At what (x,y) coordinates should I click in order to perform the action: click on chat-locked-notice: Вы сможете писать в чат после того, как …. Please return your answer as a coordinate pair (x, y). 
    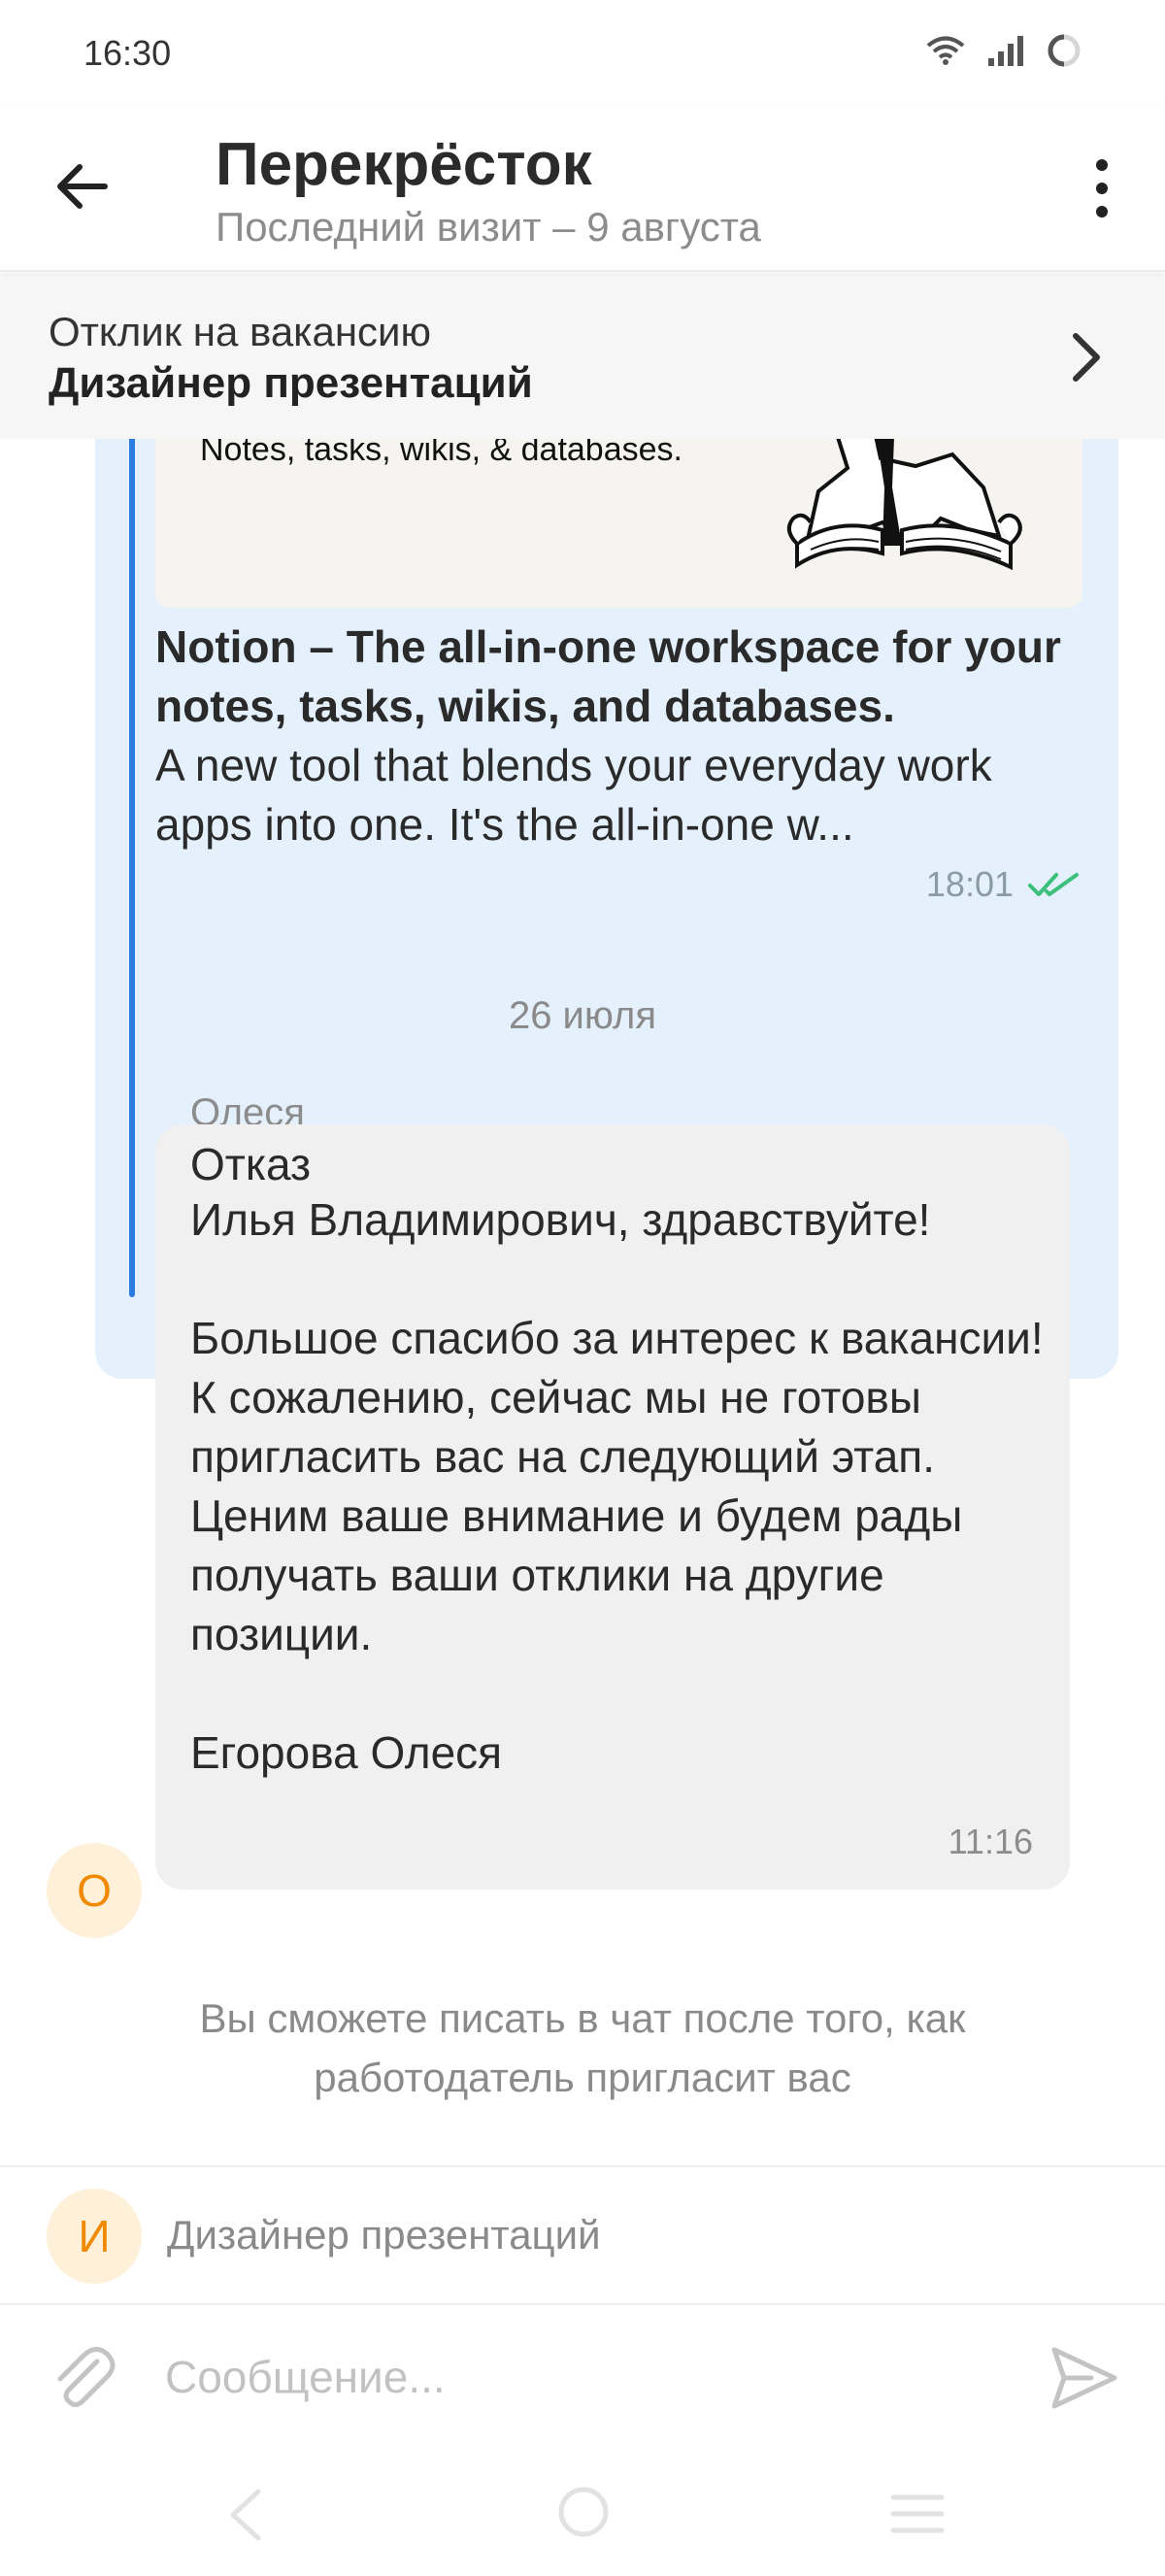
    Looking at the image, I should click on (582, 2048).